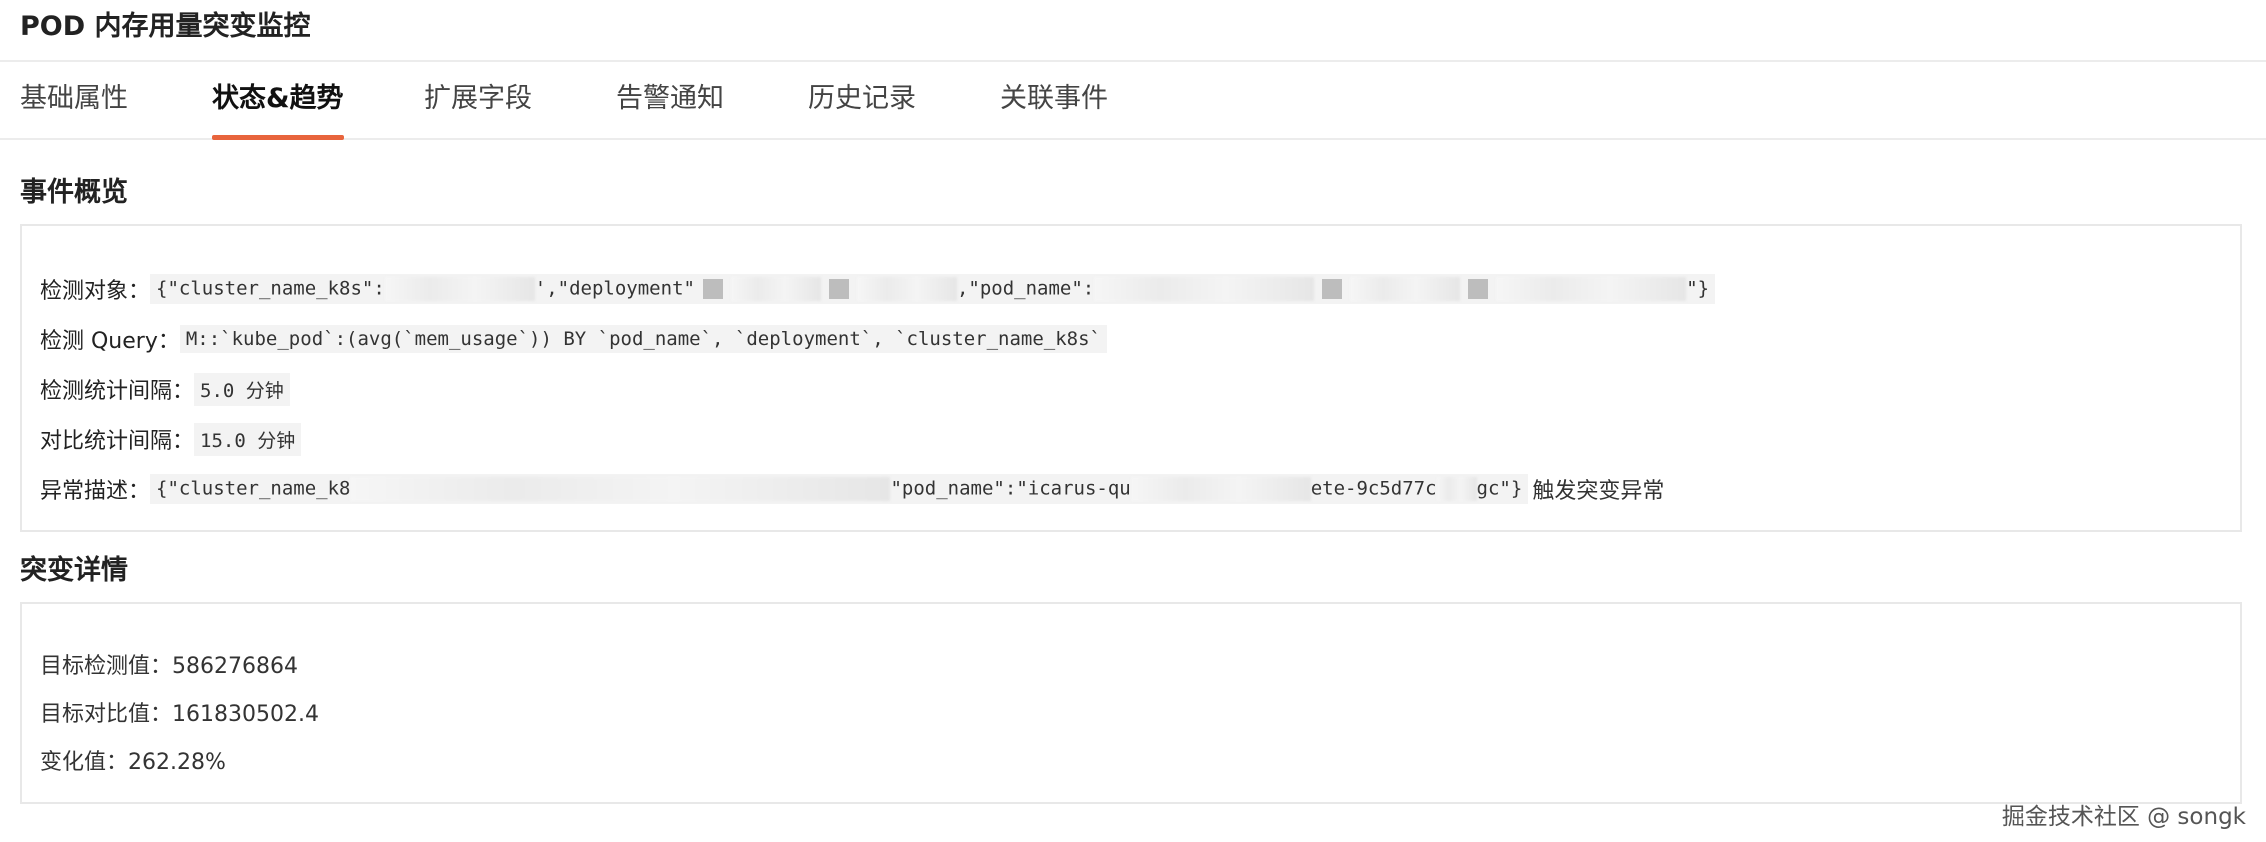 The width and height of the screenshot is (2266, 842). What do you see at coordinates (278, 98) in the screenshot?
I see `tab-label: 状态&趋势` at bounding box center [278, 98].